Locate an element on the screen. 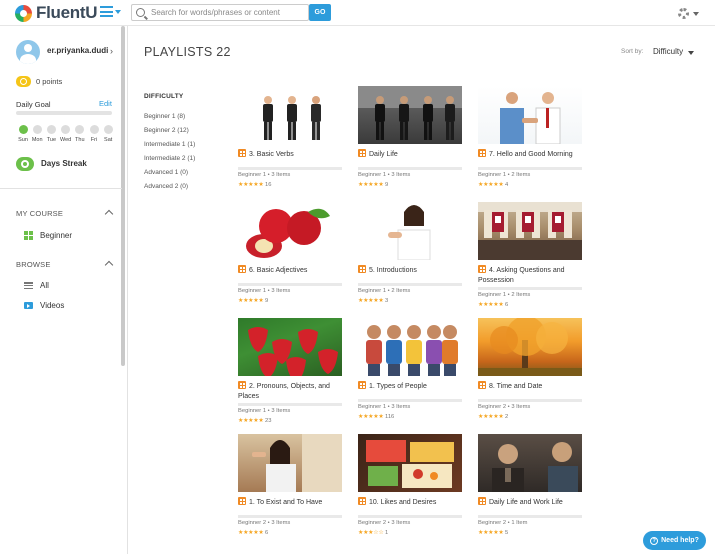 Image resolution: width=715 pixels, height=554 pixels. sidebar-scrollbar is located at coordinates (123, 196).